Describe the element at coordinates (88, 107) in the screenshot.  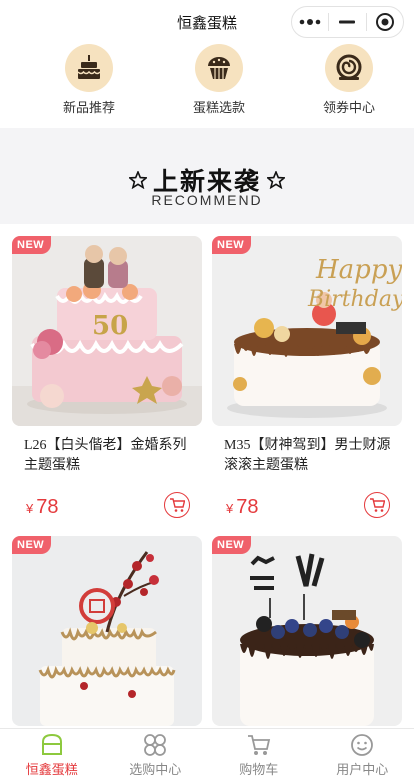
I see `quick-nav-label: 新品推荐` at that location.